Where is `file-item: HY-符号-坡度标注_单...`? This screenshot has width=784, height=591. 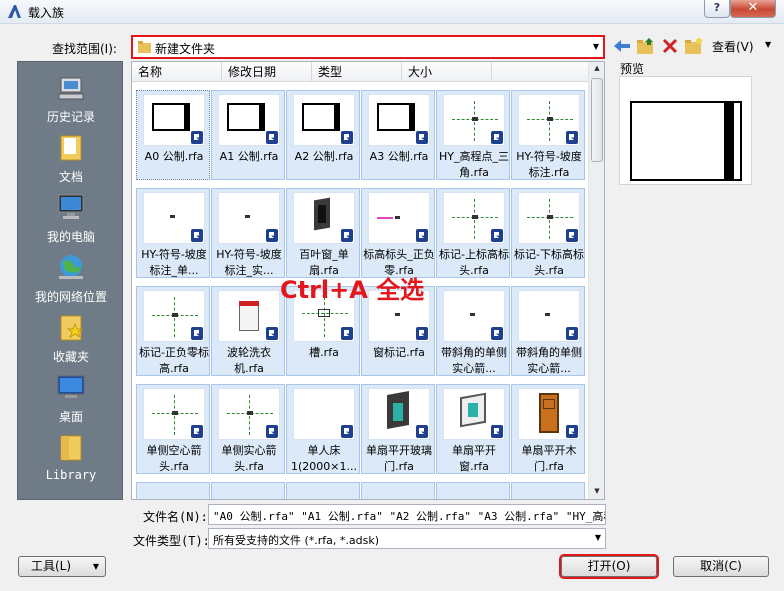
file-item: HY-符号-坡度标注_单... is located at coordinates (173, 233).